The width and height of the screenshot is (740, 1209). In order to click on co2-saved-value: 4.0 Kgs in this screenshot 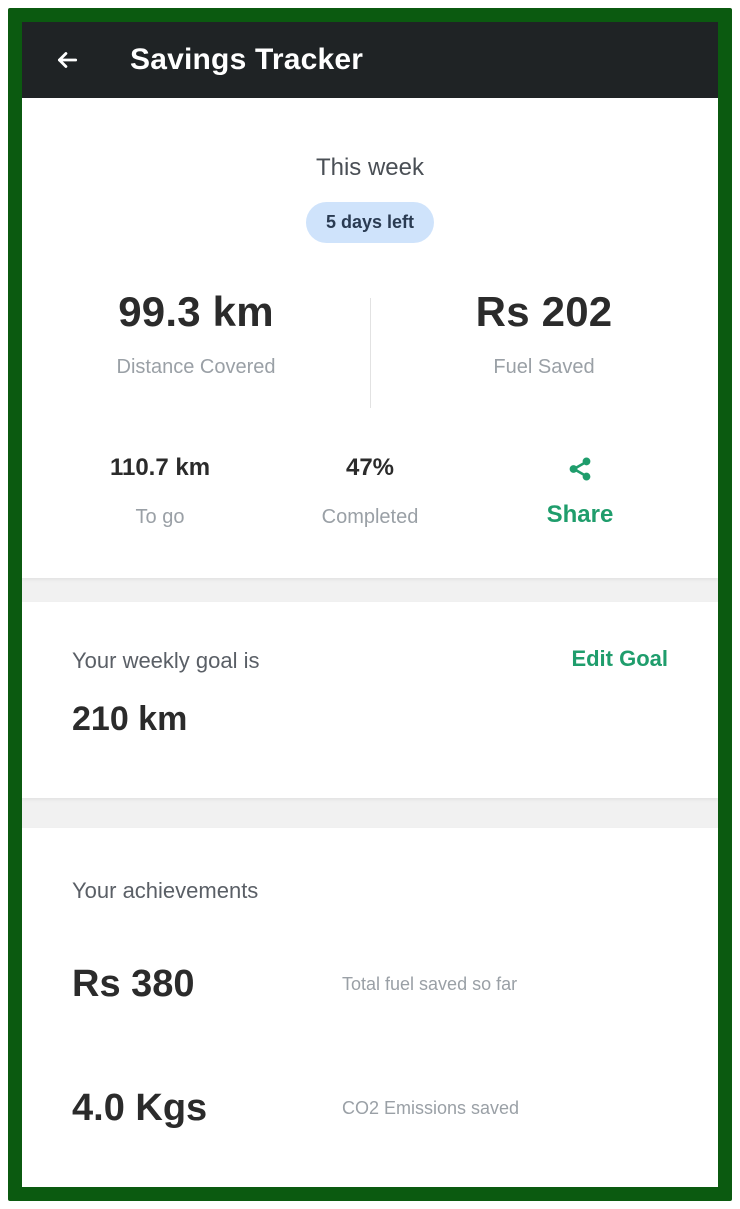, I will do `click(140, 1107)`.